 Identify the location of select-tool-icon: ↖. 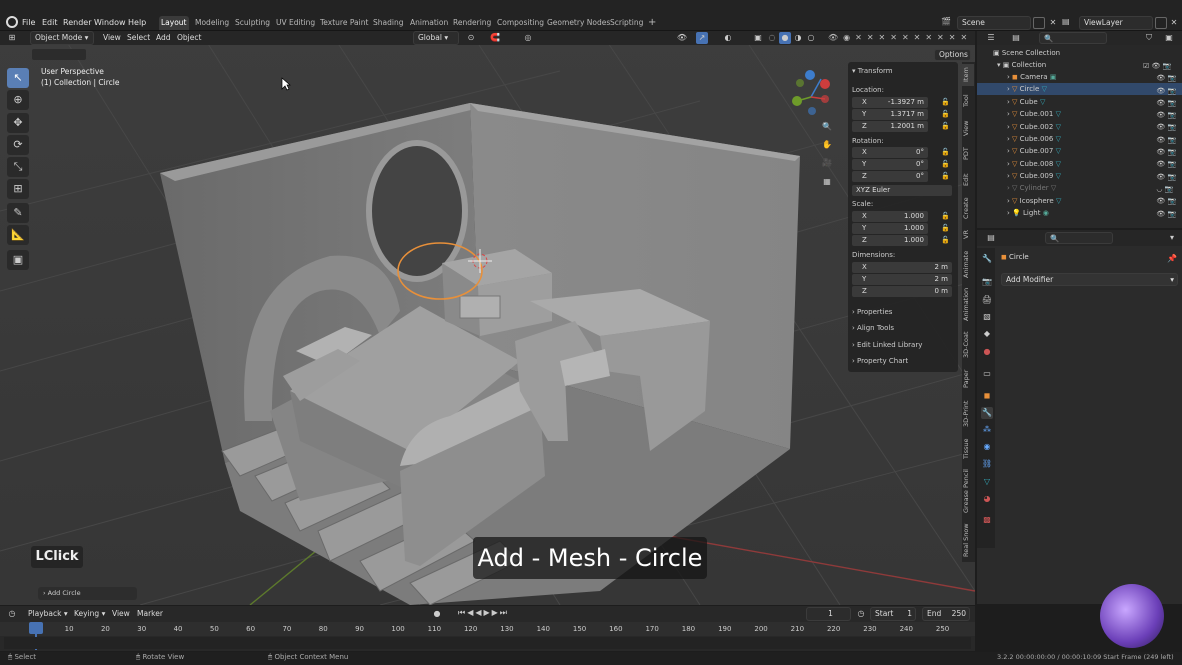
(18, 78).